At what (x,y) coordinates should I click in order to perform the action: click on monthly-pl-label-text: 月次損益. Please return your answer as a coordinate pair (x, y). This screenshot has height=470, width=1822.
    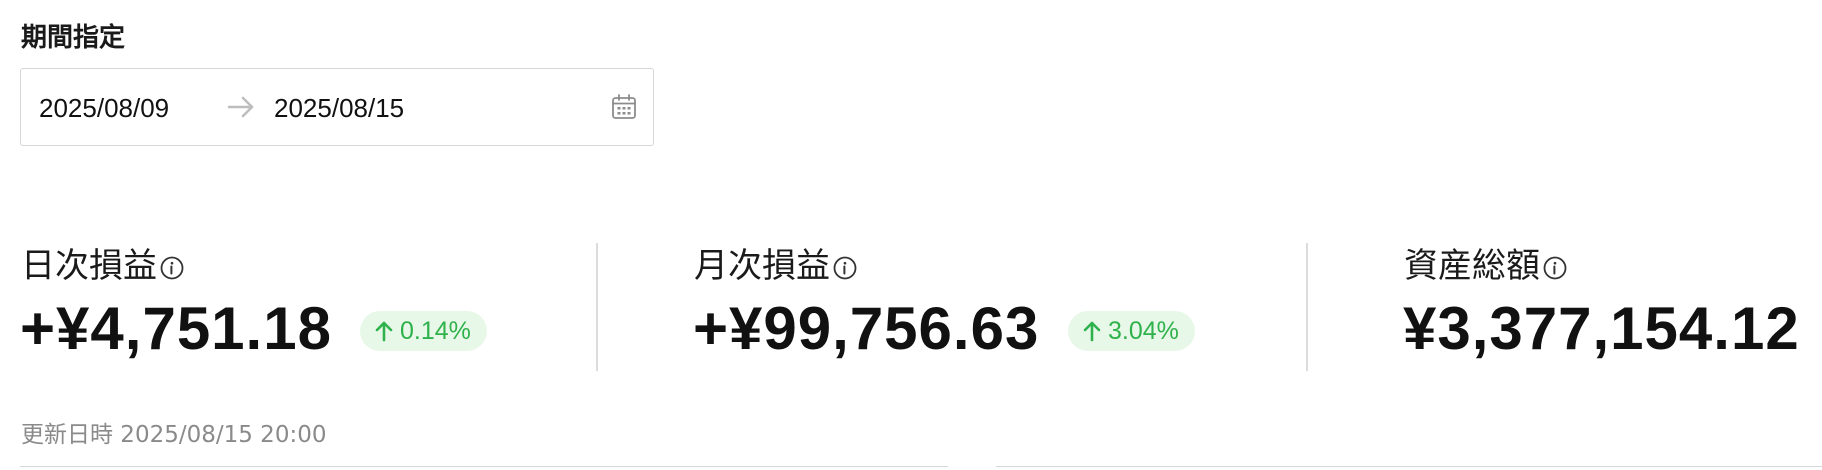
    Looking at the image, I should click on (762, 266).